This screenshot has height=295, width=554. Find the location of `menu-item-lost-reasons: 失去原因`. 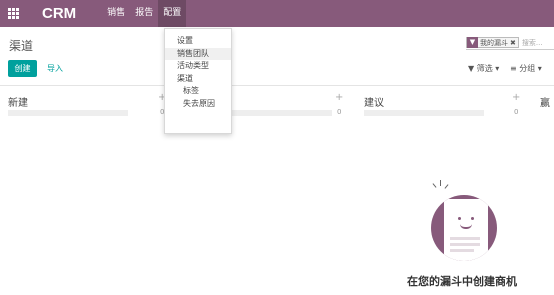

menu-item-lost-reasons: 失去原因 is located at coordinates (198, 104).